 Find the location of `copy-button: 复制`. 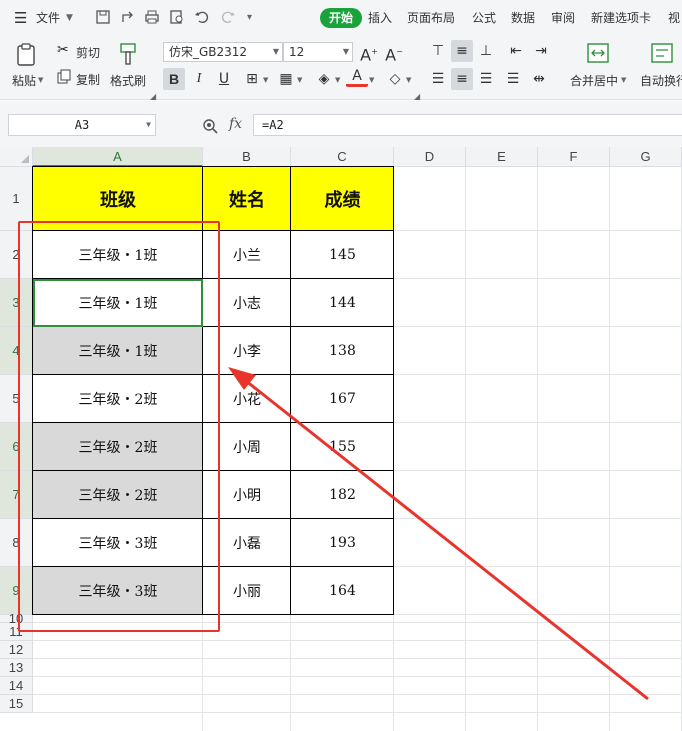

copy-button: 复制 is located at coordinates (88, 79).